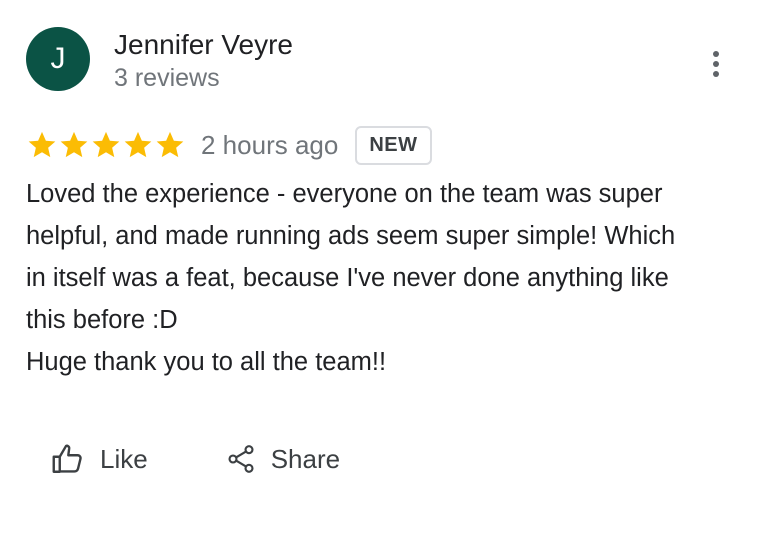 Image resolution: width=772 pixels, height=534 pixels. I want to click on thumb-up-icon, so click(67, 458).